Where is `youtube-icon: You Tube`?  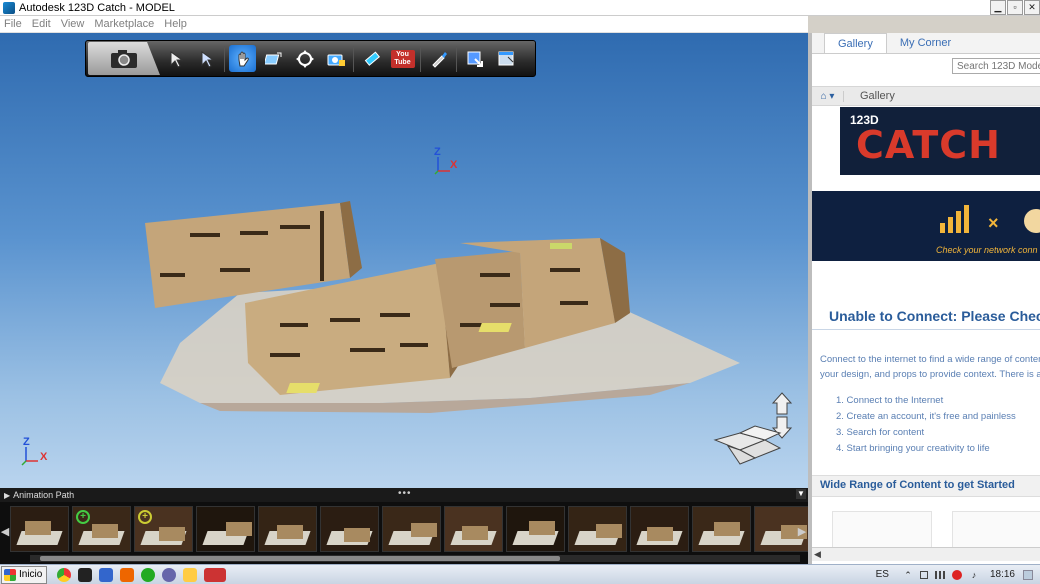 youtube-icon: You Tube is located at coordinates (402, 58).